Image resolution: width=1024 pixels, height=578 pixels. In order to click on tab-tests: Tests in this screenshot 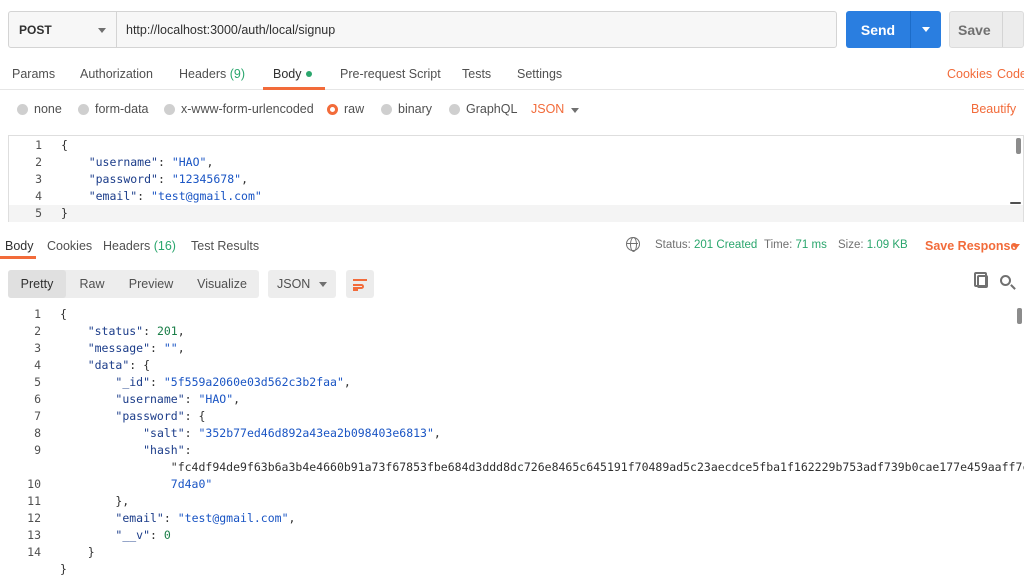, I will do `click(476, 74)`.